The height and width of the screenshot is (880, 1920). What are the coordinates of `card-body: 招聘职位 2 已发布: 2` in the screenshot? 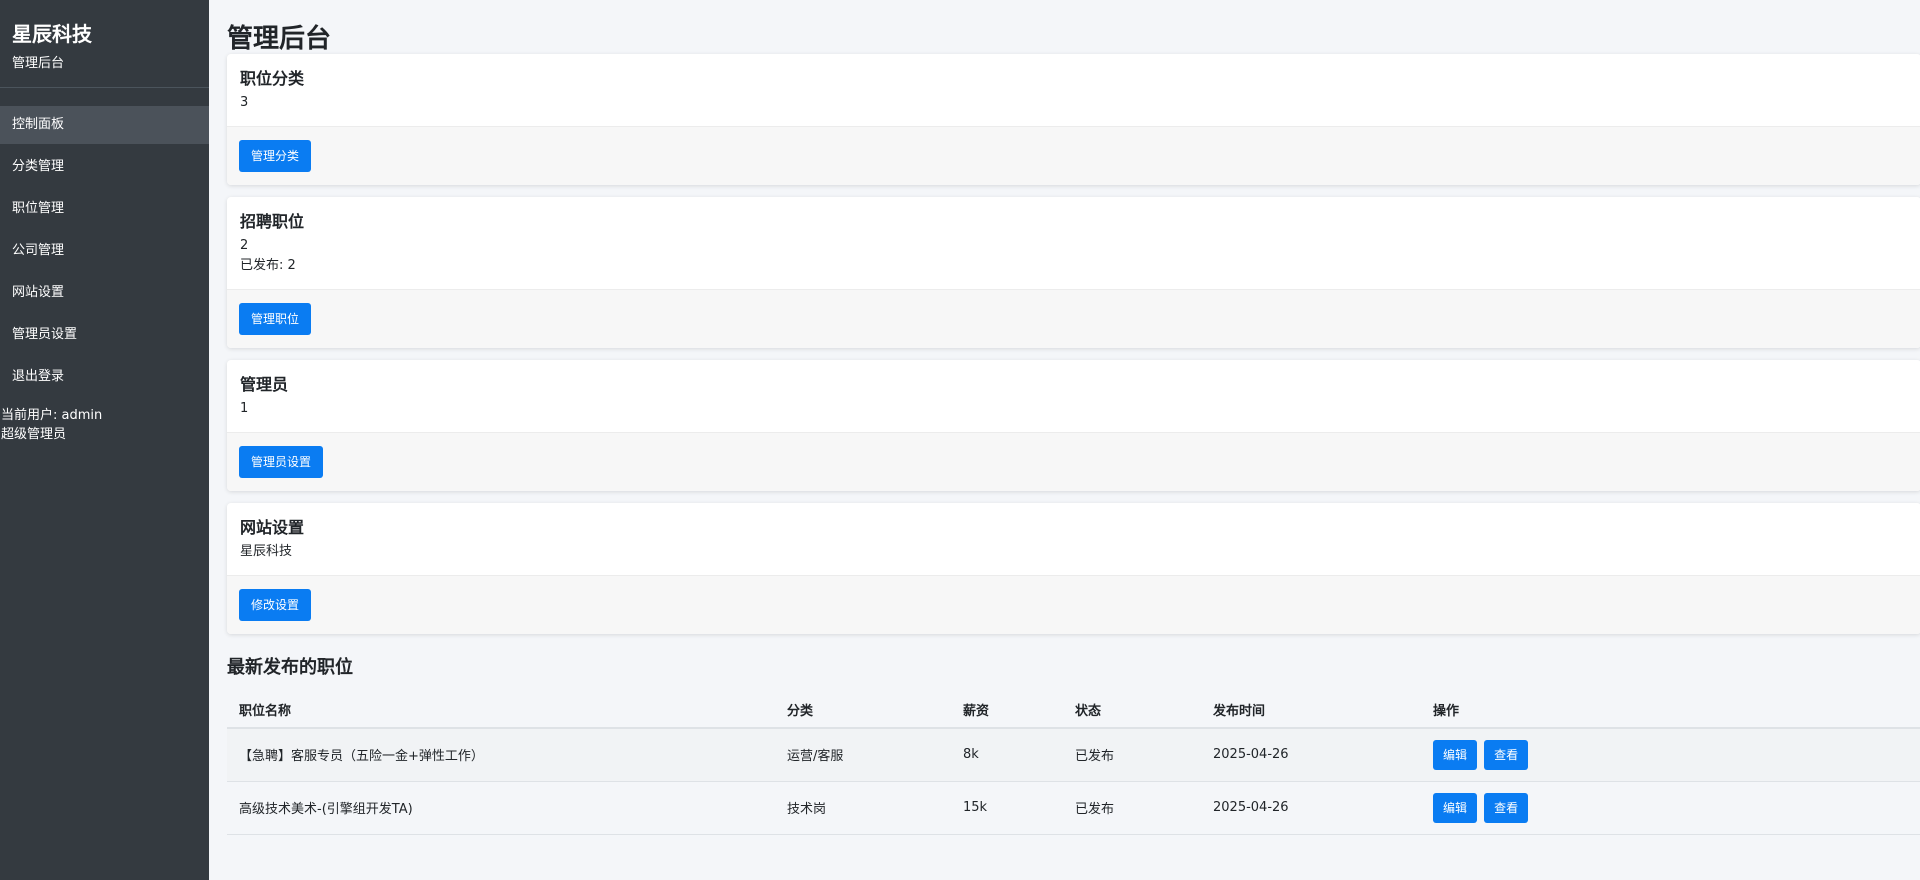 It's located at (1073, 243).